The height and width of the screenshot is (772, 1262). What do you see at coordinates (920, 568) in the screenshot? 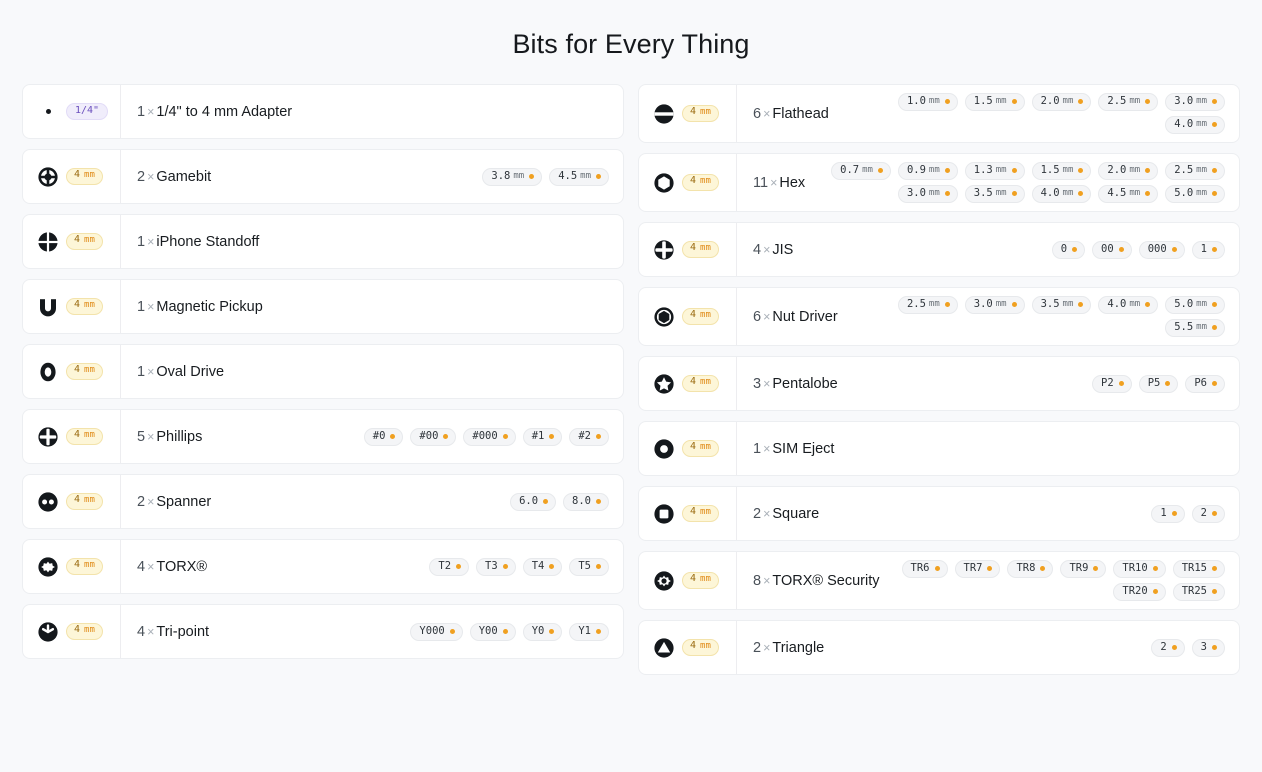
I see `size-chip-value: TR6` at bounding box center [920, 568].